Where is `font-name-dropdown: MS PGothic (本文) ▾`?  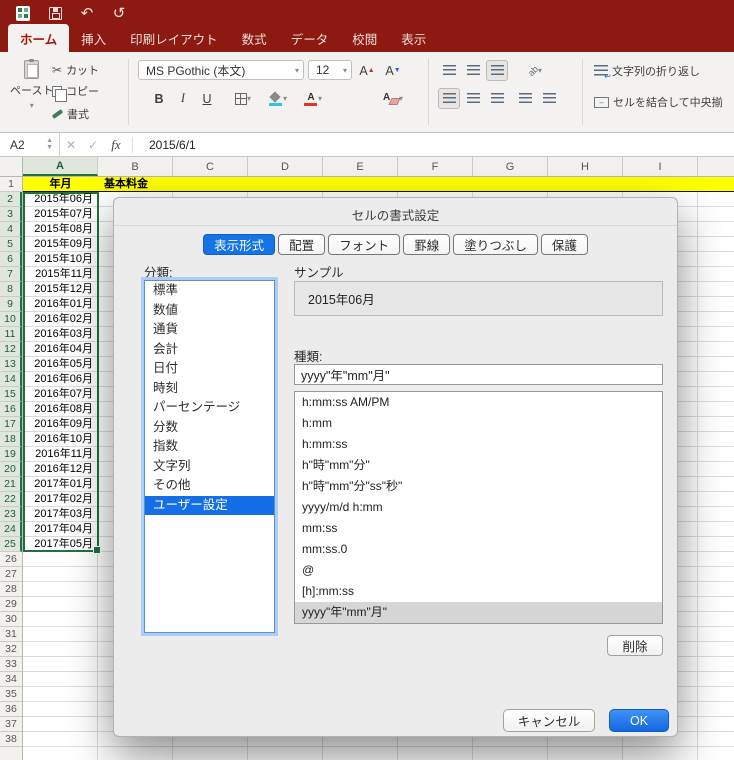 font-name-dropdown: MS PGothic (本文) ▾ is located at coordinates (221, 70).